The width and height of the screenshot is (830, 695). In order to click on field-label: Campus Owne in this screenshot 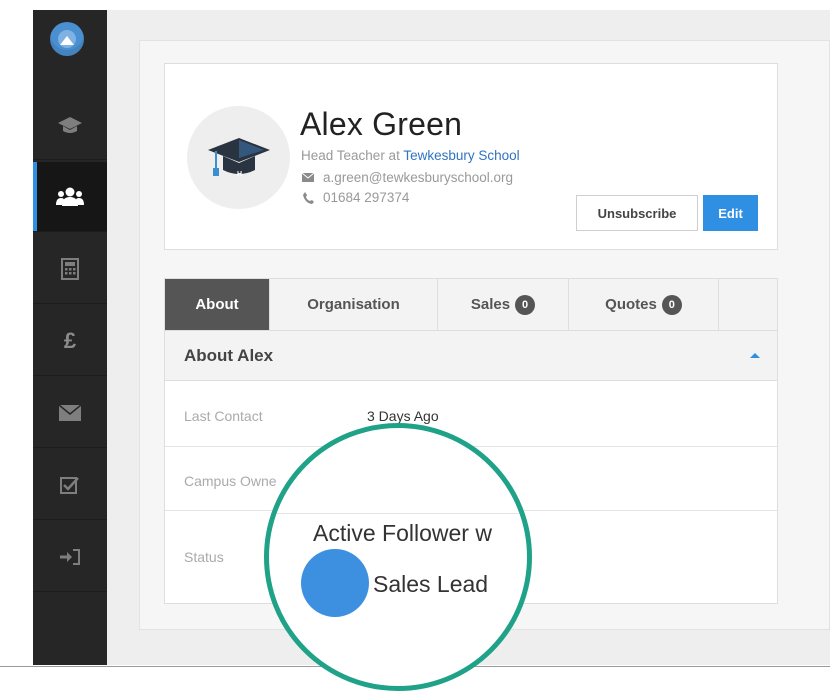, I will do `click(230, 481)`.